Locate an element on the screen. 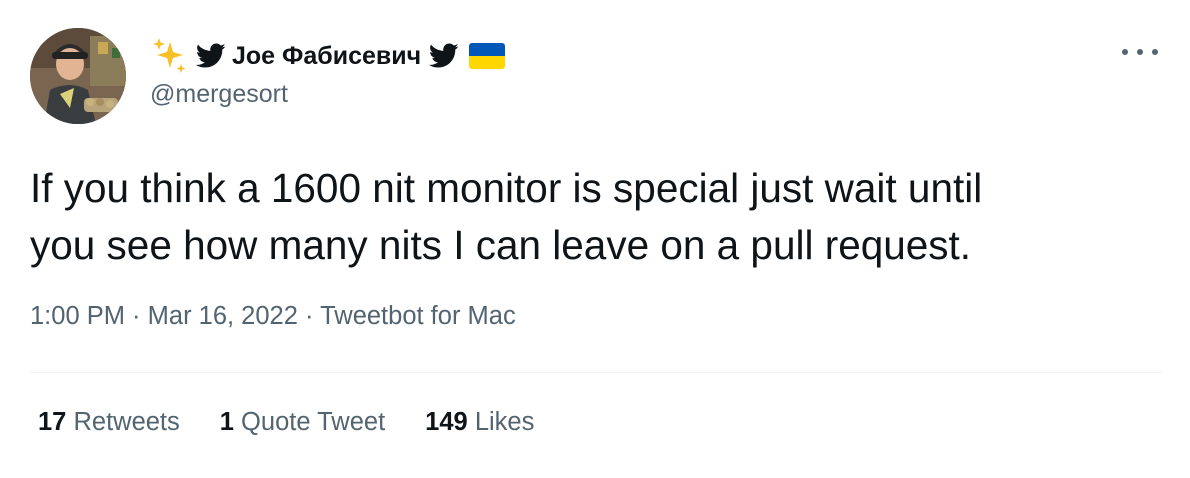 The height and width of the screenshot is (478, 1190). ukraine-flag-icon is located at coordinates (487, 56).